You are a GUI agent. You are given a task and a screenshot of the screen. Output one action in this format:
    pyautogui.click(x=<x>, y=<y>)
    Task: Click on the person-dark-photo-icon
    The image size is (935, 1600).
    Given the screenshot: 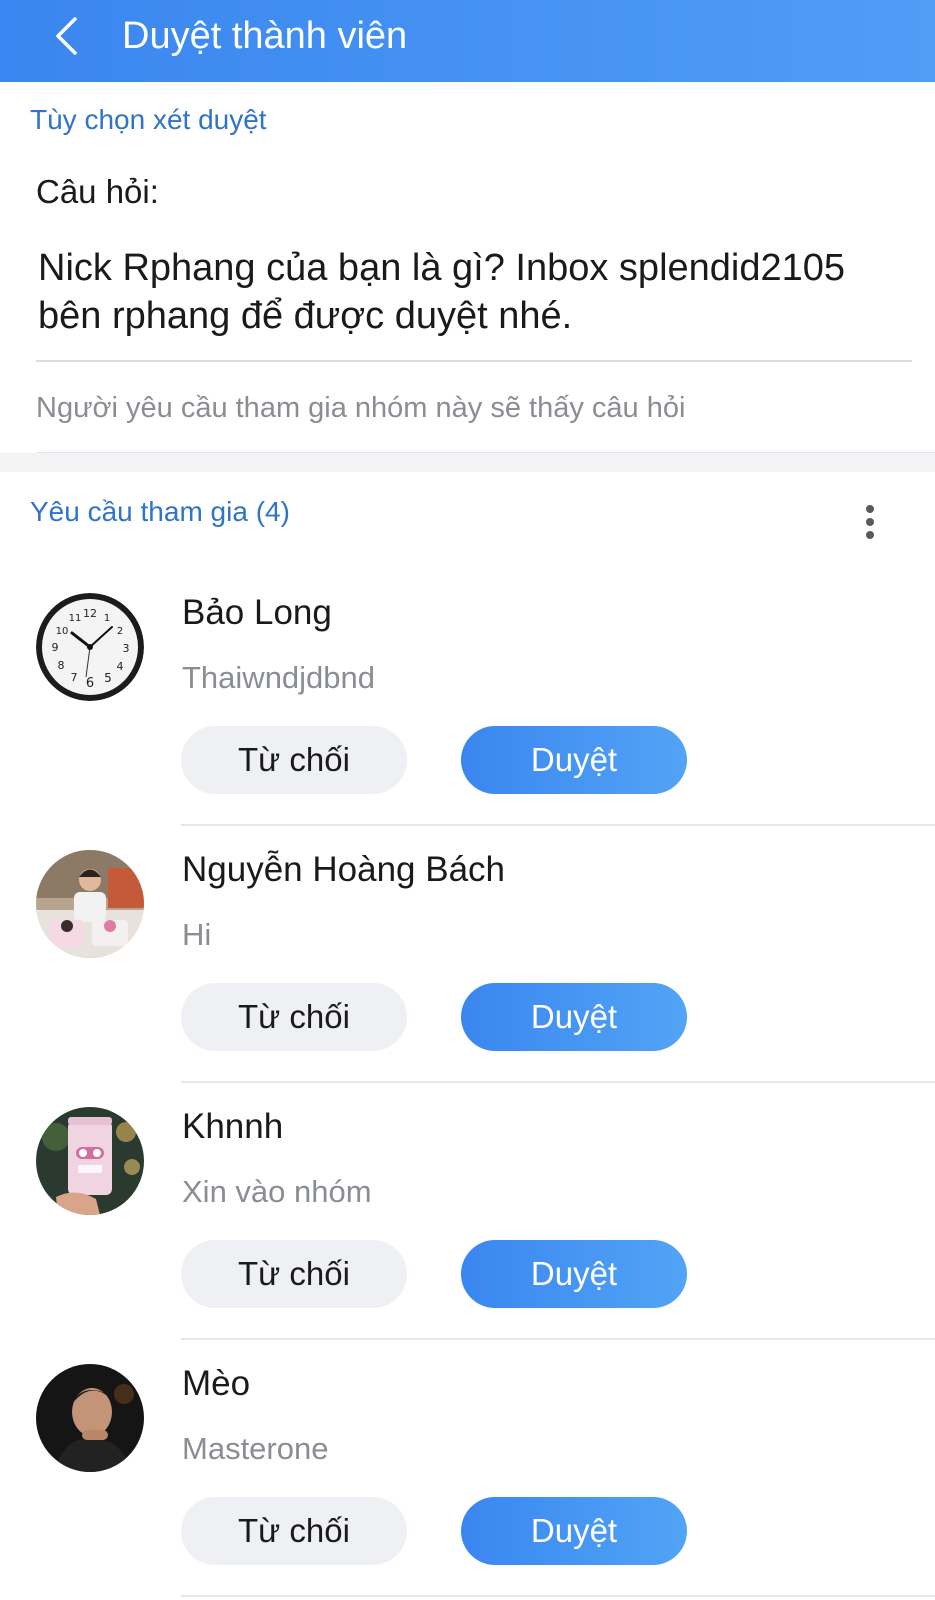 What is the action you would take?
    pyautogui.click(x=90, y=1418)
    